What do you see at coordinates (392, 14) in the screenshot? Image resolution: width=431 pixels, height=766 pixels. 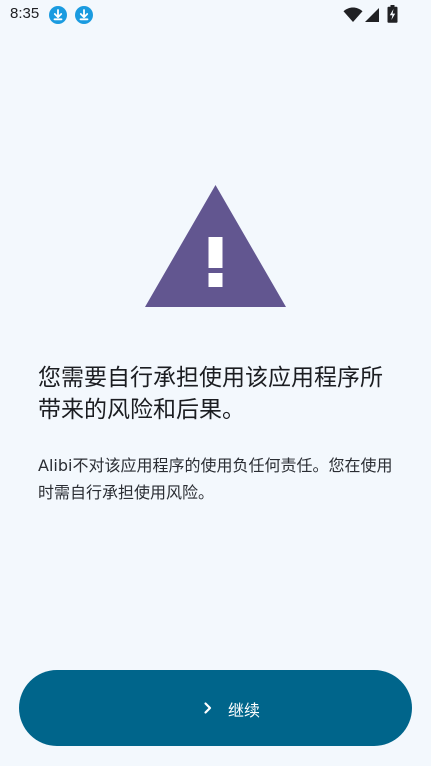 I see `battery-charging-icon` at bounding box center [392, 14].